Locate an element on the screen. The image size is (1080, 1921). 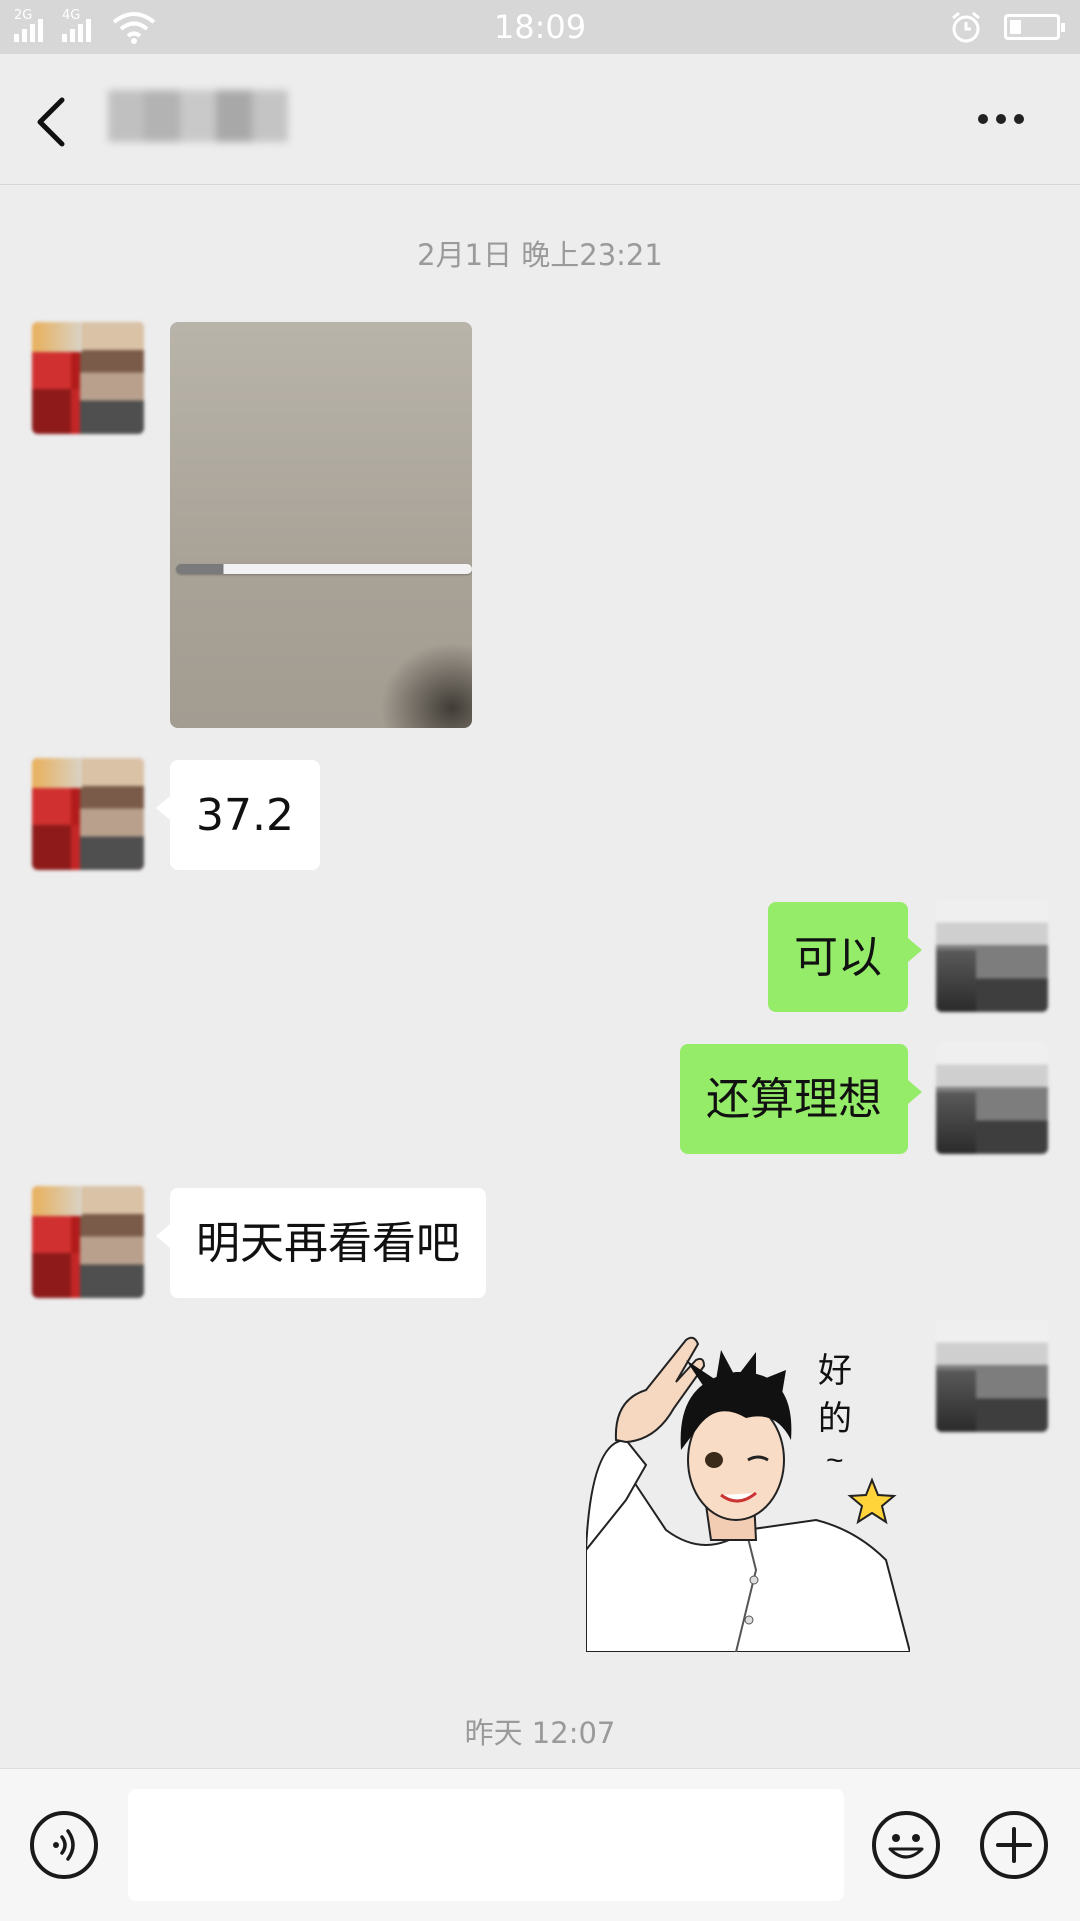
star-icon is located at coordinates (872, 1501).